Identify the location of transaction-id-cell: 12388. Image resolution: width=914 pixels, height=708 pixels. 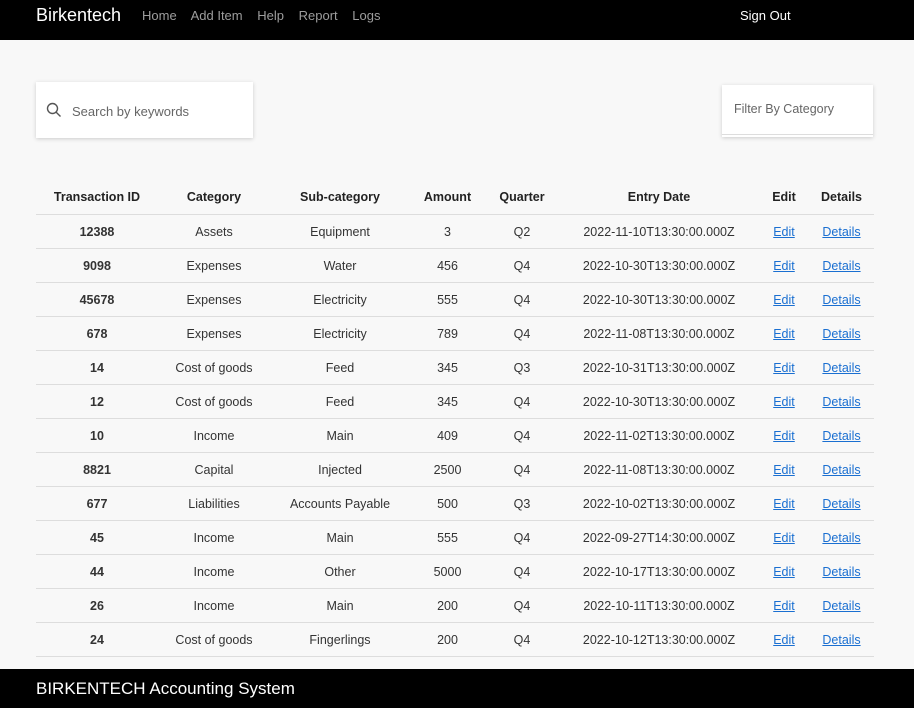
(97, 231).